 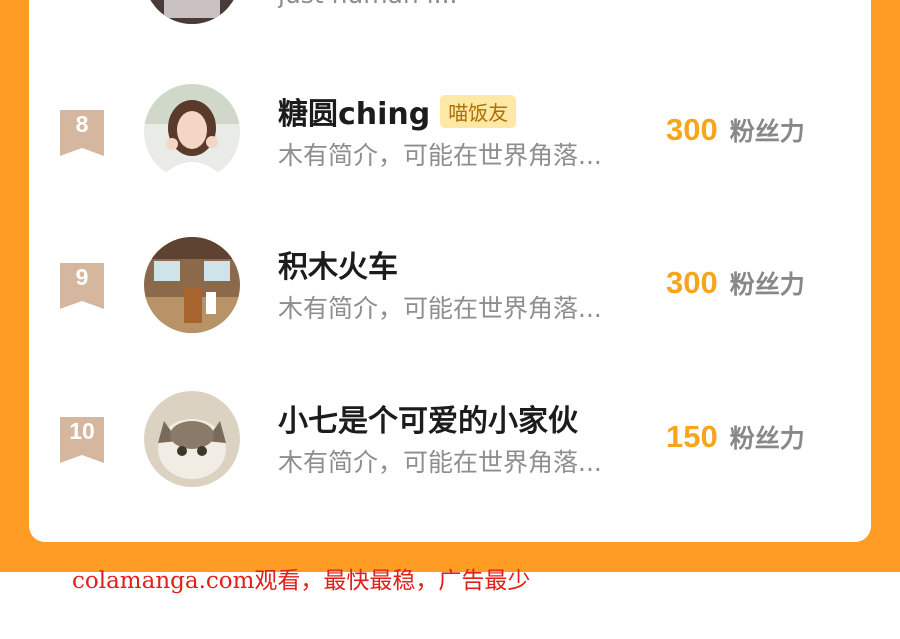 I want to click on watermark-text: colamanga.com观看，最快最稳，广告最少, so click(x=301, y=581).